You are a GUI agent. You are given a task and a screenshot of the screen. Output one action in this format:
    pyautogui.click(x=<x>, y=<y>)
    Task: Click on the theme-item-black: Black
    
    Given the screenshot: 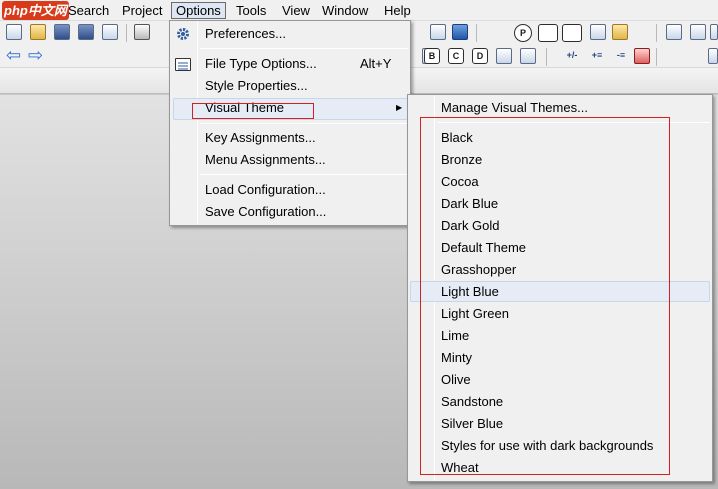 What is the action you would take?
    pyautogui.click(x=457, y=138)
    